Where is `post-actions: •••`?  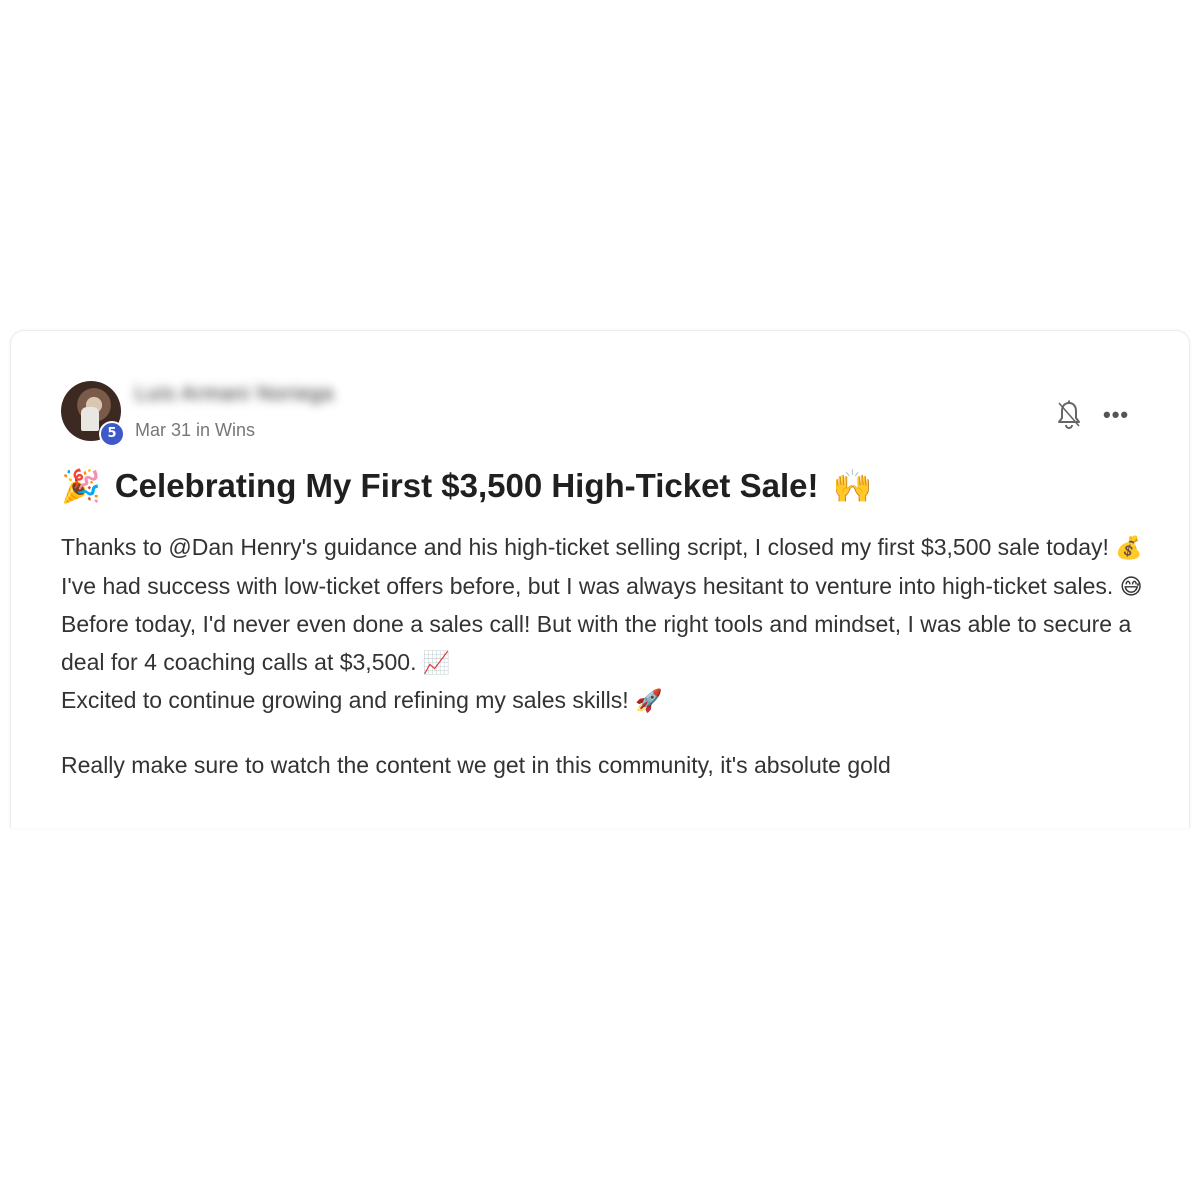 post-actions: ••• is located at coordinates (1086, 415).